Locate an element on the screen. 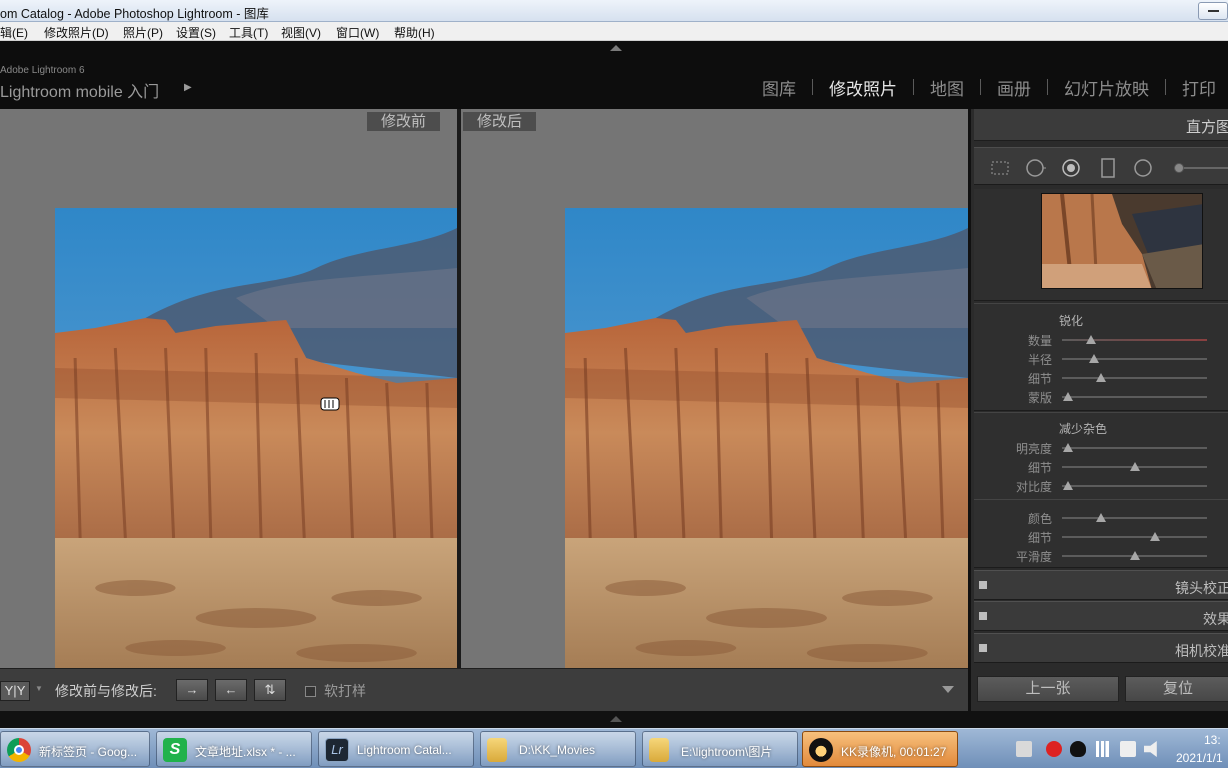 This screenshot has width=1228, height=768. swap-before-after-button: ⇅ is located at coordinates (270, 690).